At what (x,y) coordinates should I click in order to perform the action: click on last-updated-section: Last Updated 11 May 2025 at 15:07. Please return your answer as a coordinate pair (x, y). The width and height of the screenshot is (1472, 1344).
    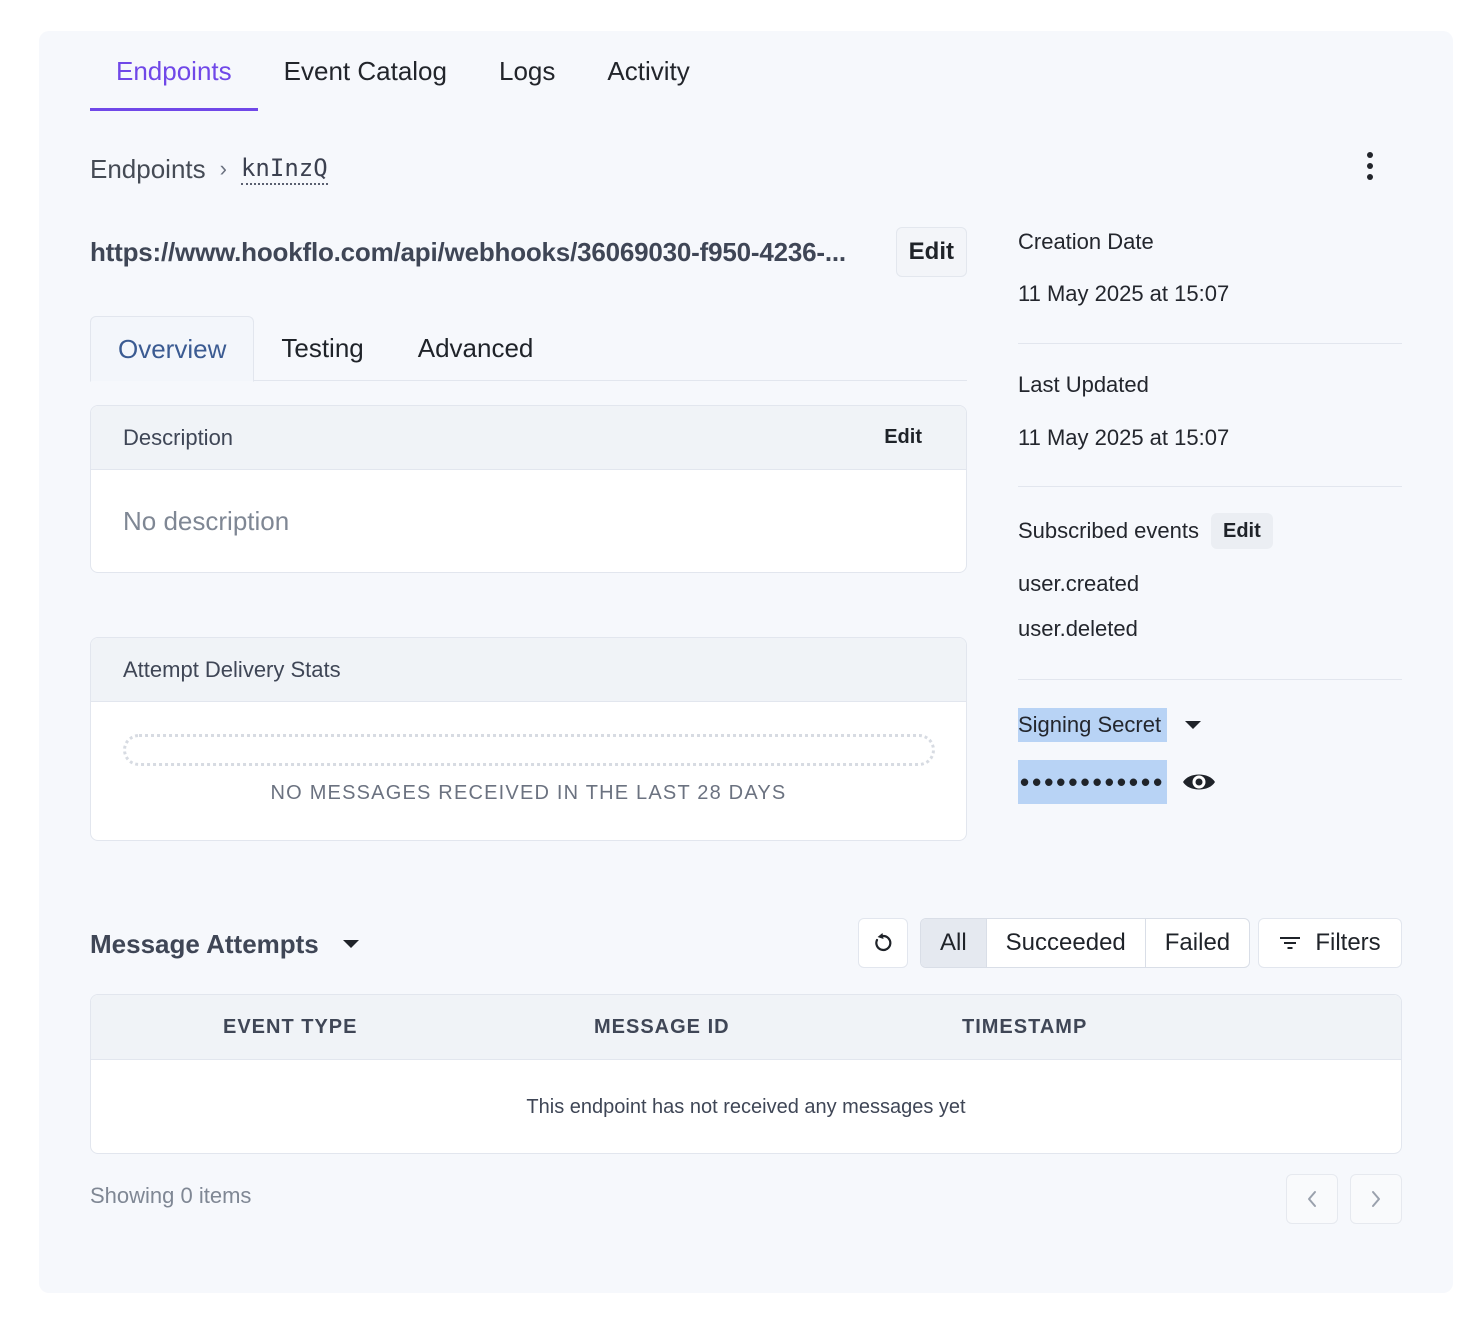
    Looking at the image, I should click on (1210, 411).